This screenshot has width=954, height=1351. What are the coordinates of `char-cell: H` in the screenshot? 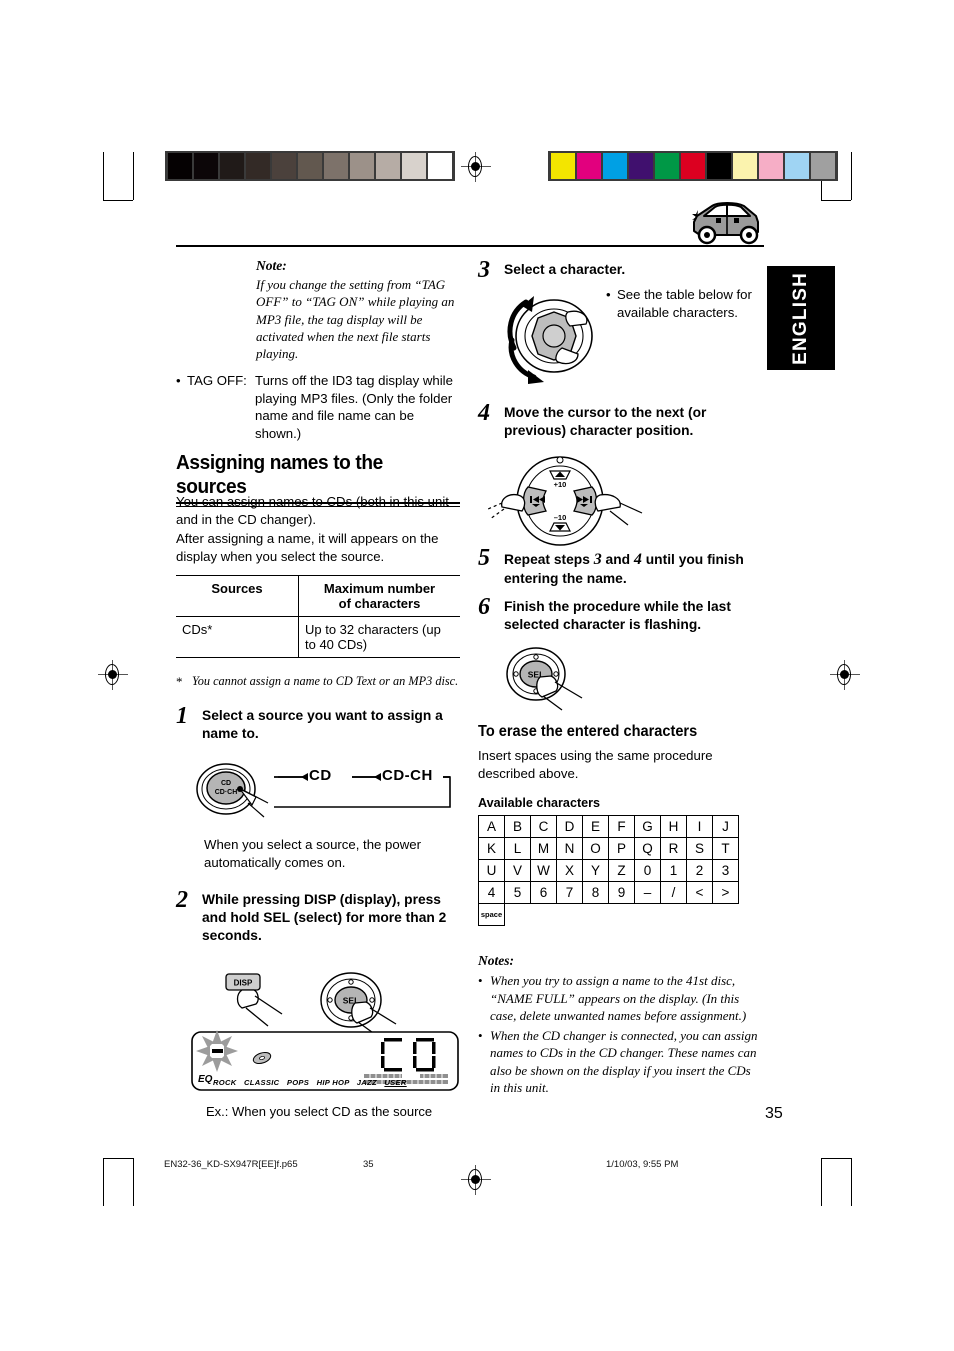 It's located at (673, 826).